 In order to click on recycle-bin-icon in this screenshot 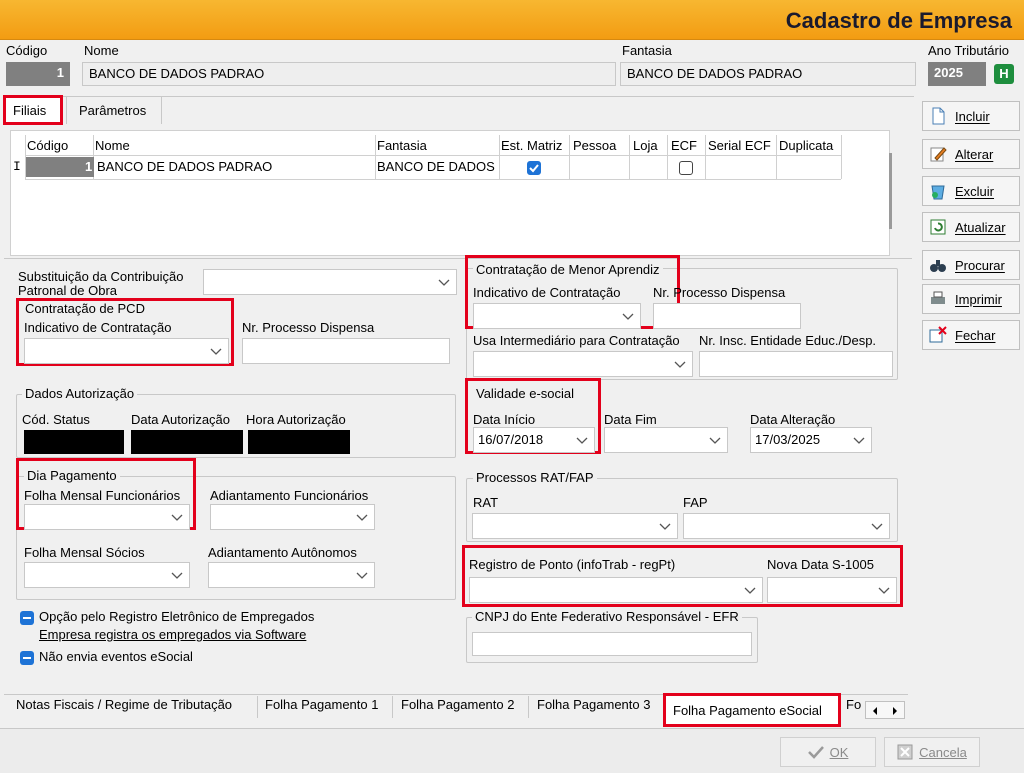, I will do `click(938, 192)`.